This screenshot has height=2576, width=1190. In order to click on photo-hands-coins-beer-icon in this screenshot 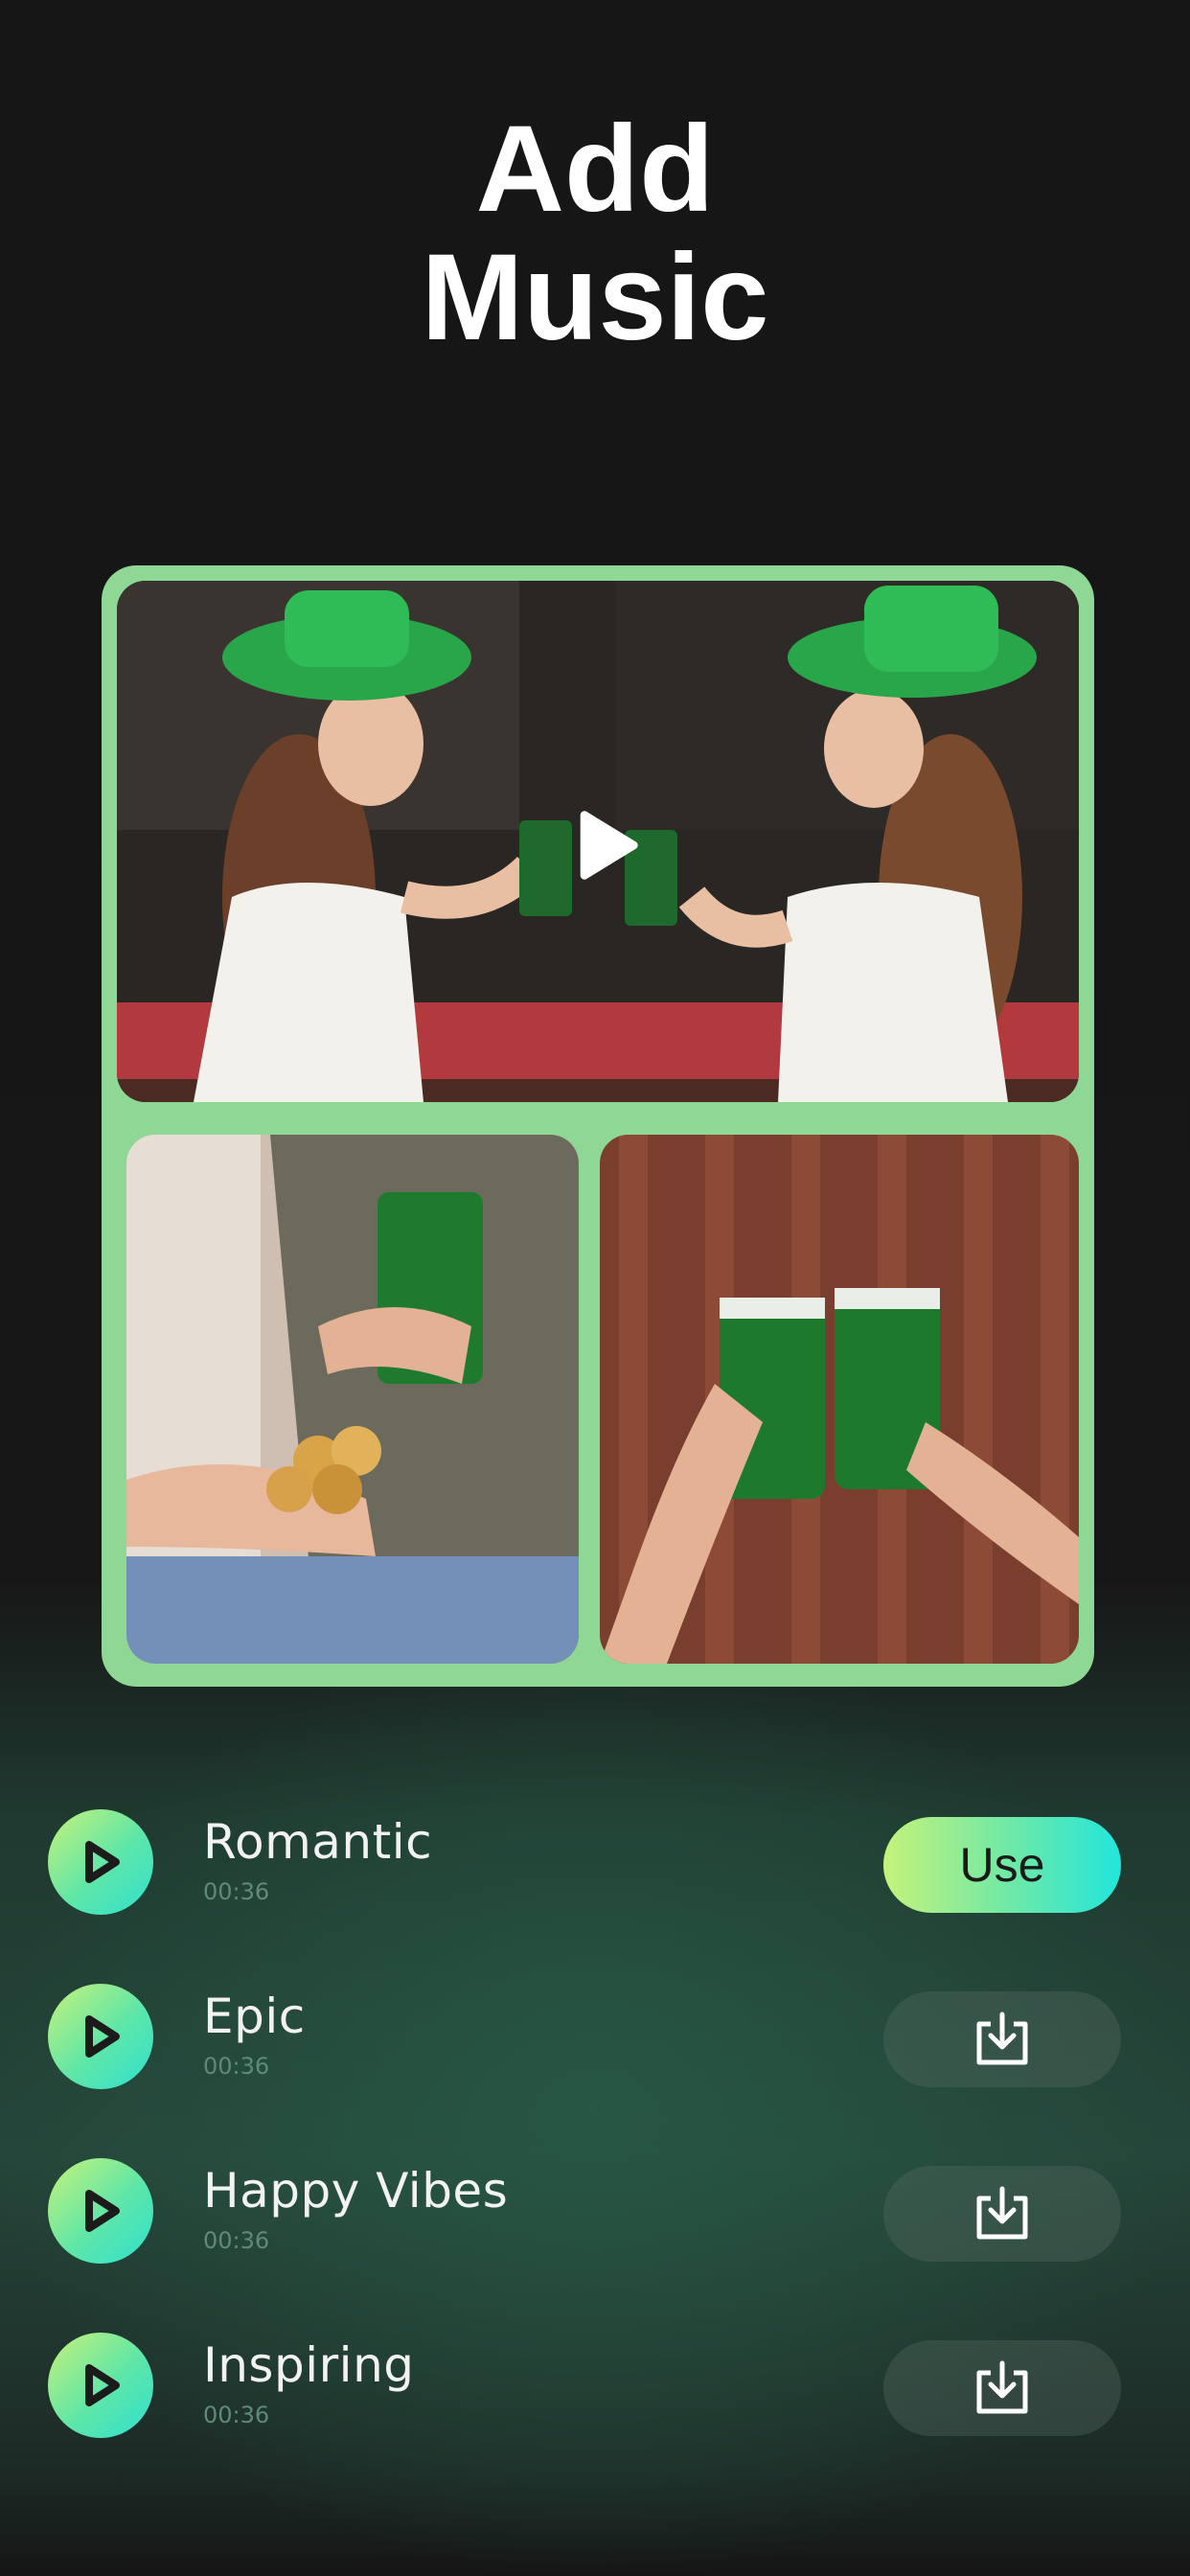, I will do `click(352, 1399)`.